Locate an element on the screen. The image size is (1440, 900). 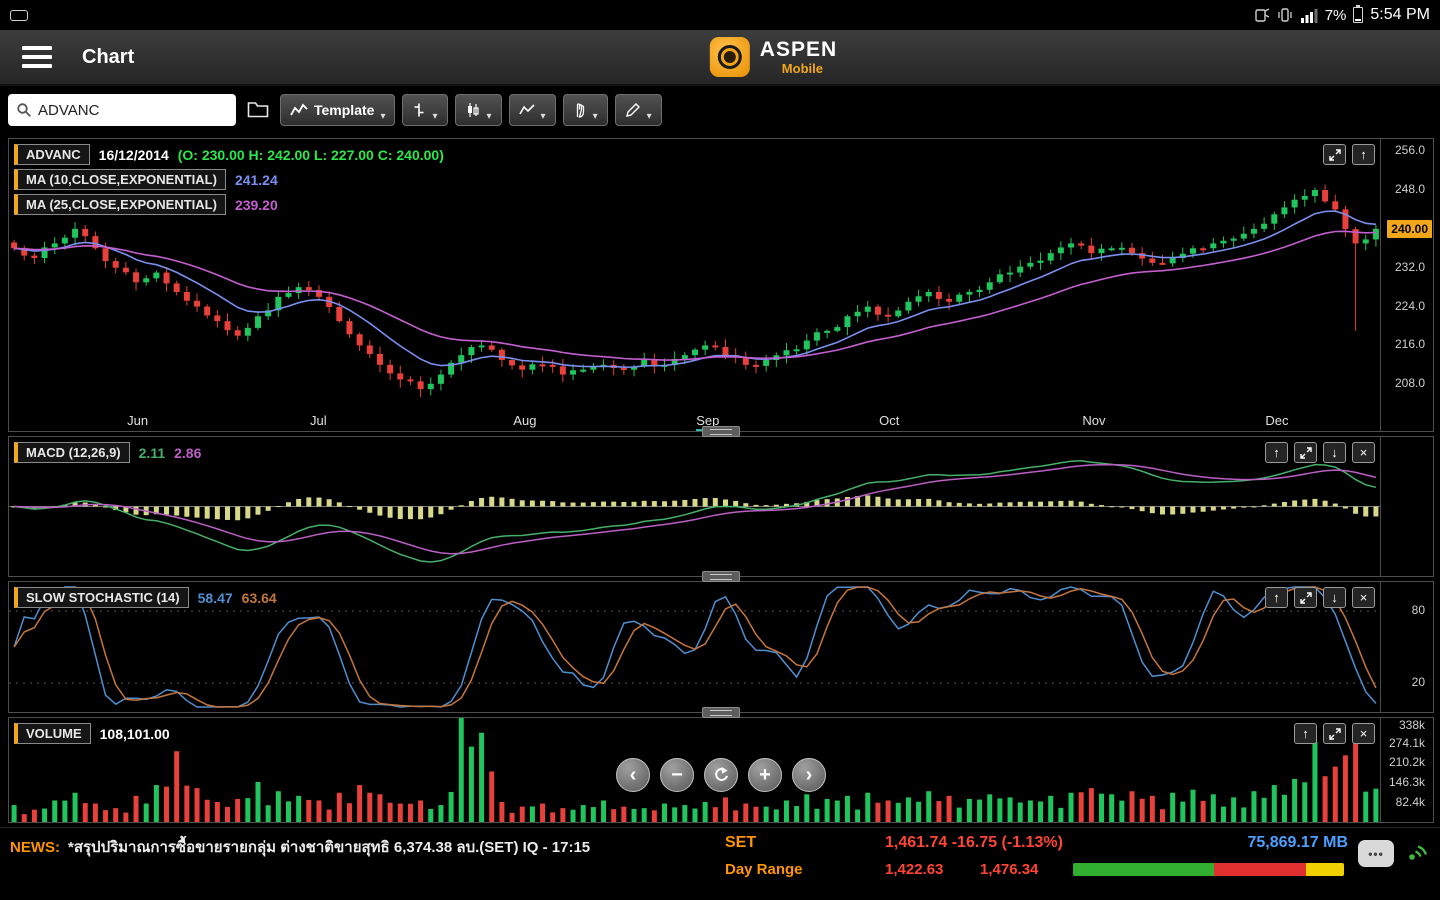
price-axis-label: 208.0 is located at coordinates (1409, 383).